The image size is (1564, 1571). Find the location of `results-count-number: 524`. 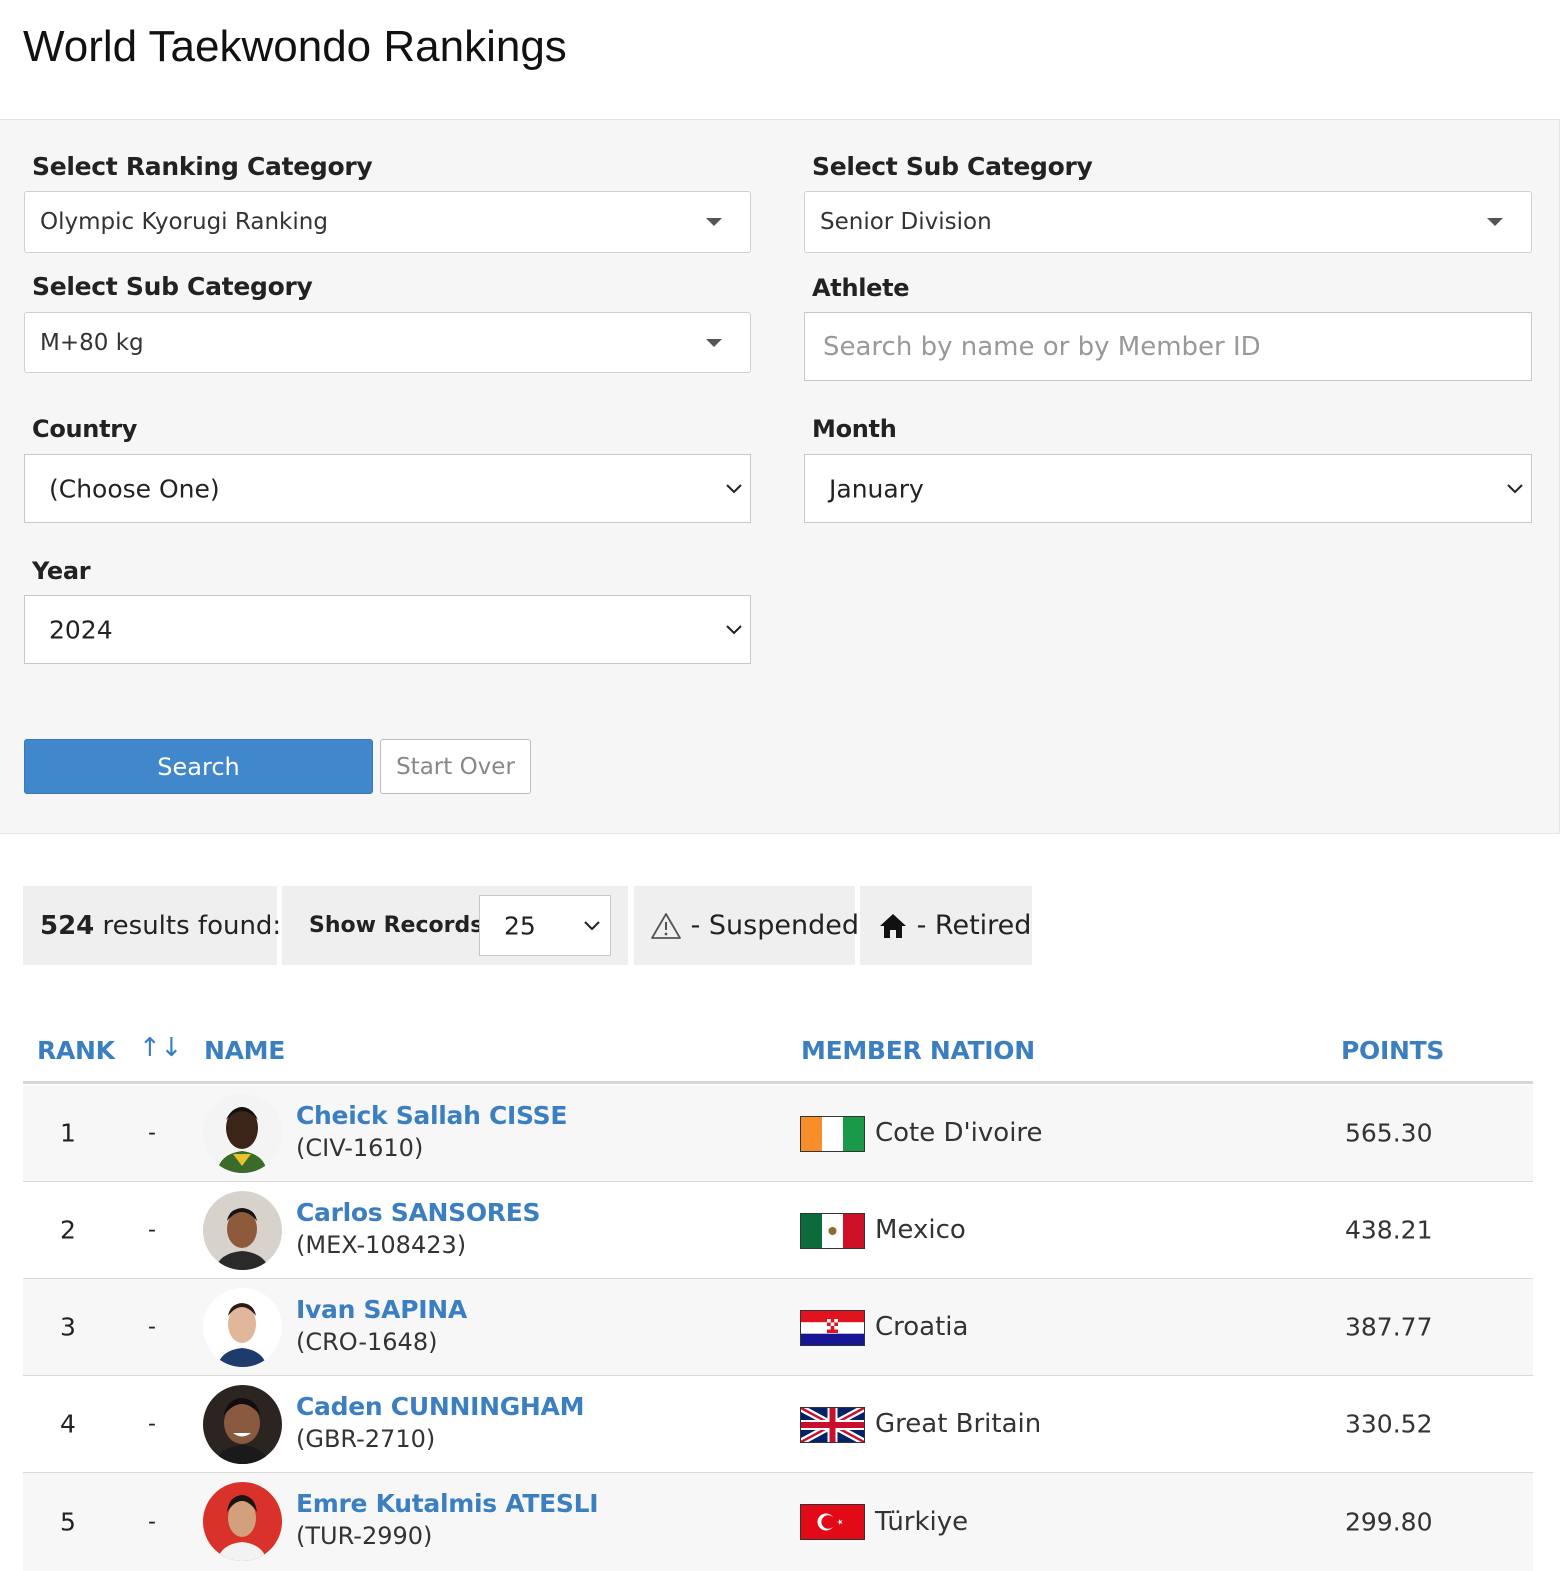

results-count-number: 524 is located at coordinates (67, 925).